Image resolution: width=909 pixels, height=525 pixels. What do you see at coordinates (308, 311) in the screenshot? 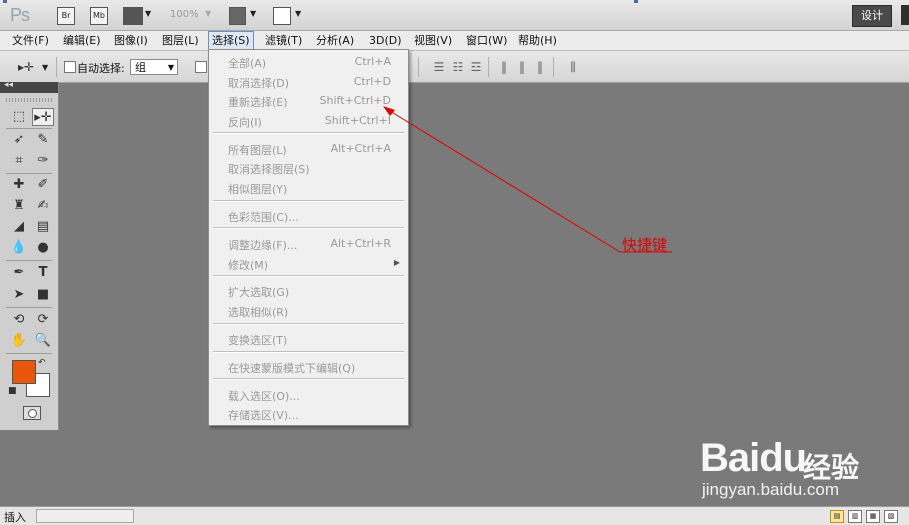
I see `menu-item-similar: 选取相似(R)` at bounding box center [308, 311].